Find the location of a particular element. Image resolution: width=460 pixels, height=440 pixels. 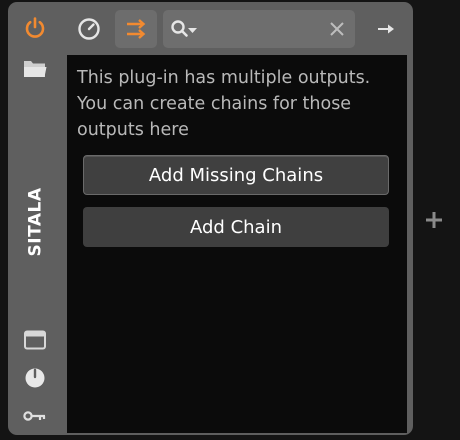

add-device-button is located at coordinates (434, 220).